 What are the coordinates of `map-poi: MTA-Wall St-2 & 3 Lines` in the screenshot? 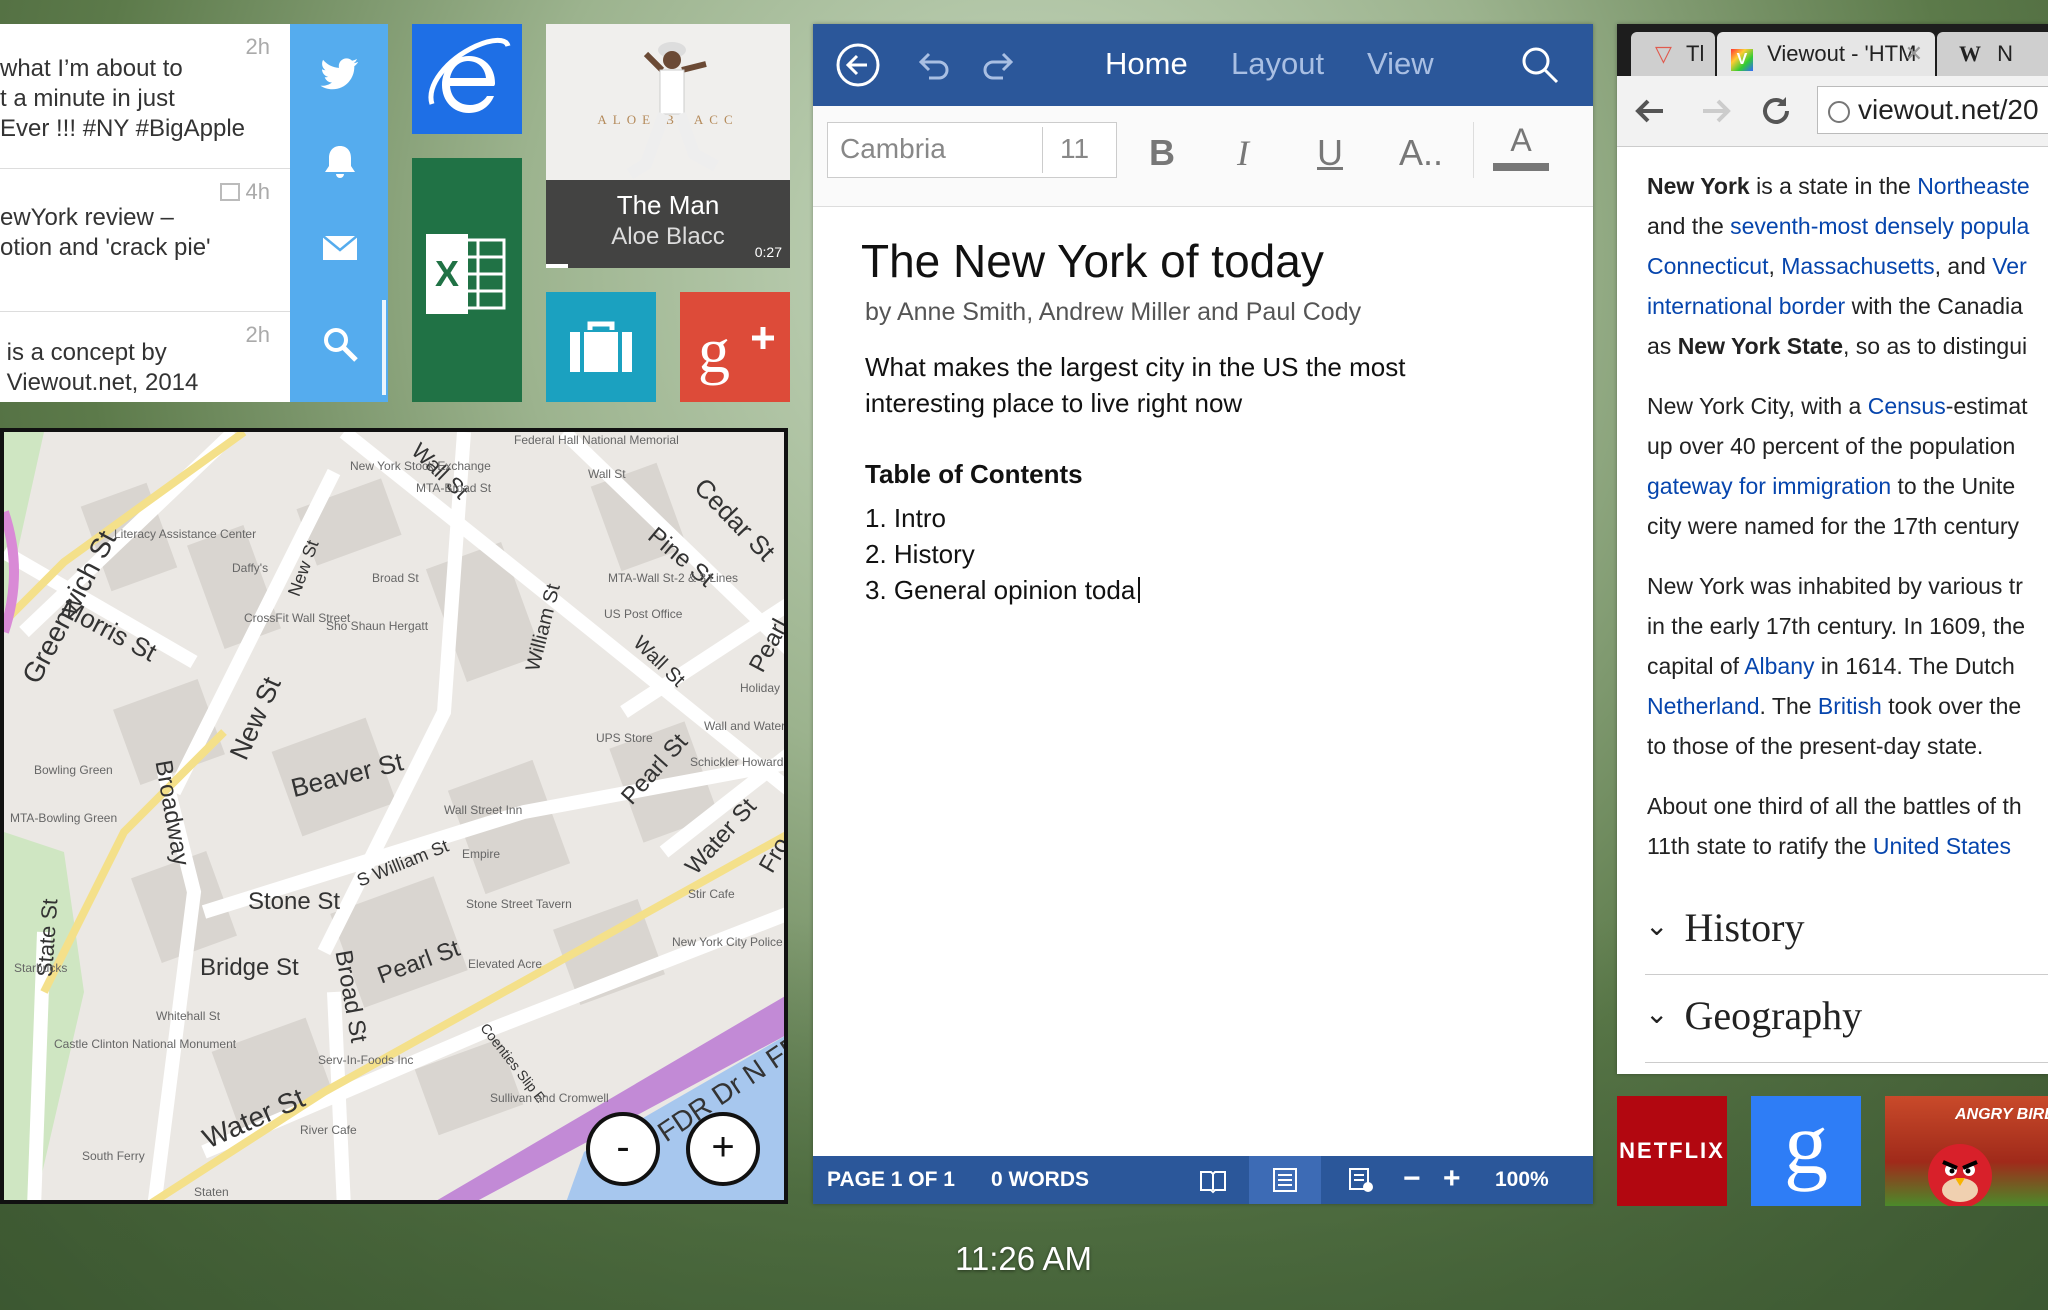 It's located at (673, 578).